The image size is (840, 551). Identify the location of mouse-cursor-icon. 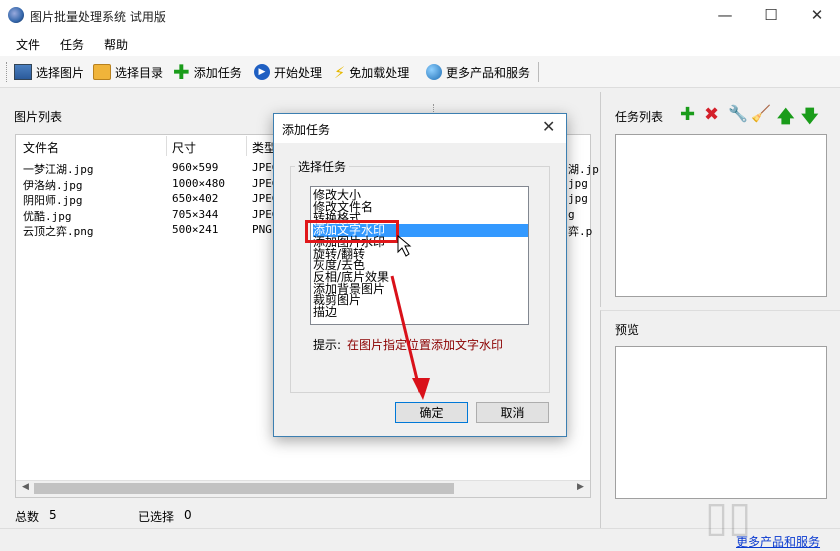
(404, 245).